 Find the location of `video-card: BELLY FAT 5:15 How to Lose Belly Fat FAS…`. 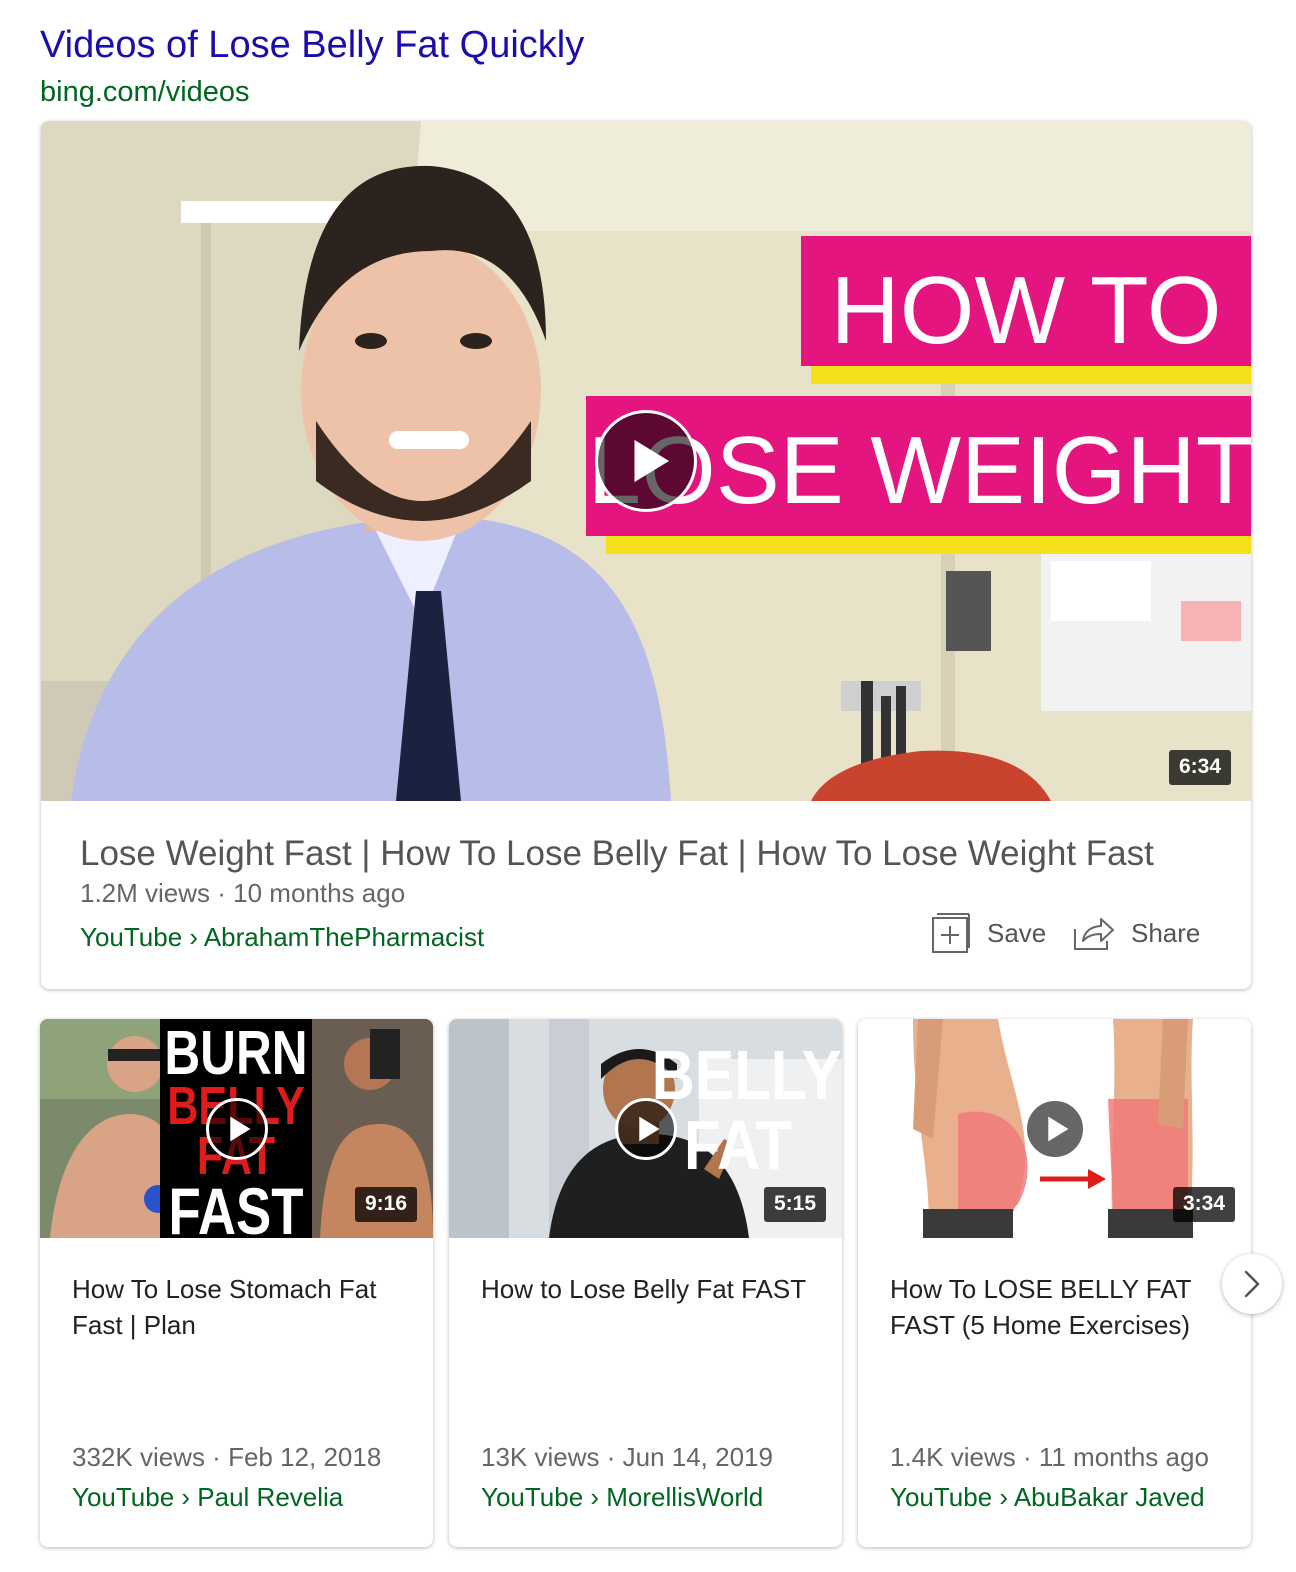

video-card: BELLY FAT 5:15 How to Lose Belly Fat FAS… is located at coordinates (645, 1283).